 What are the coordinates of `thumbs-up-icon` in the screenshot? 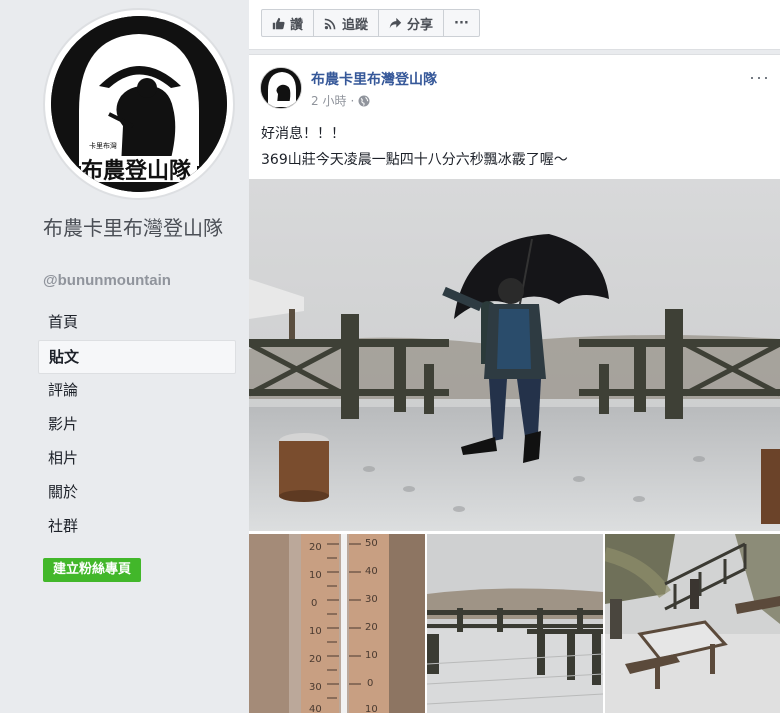 It's located at (278, 23).